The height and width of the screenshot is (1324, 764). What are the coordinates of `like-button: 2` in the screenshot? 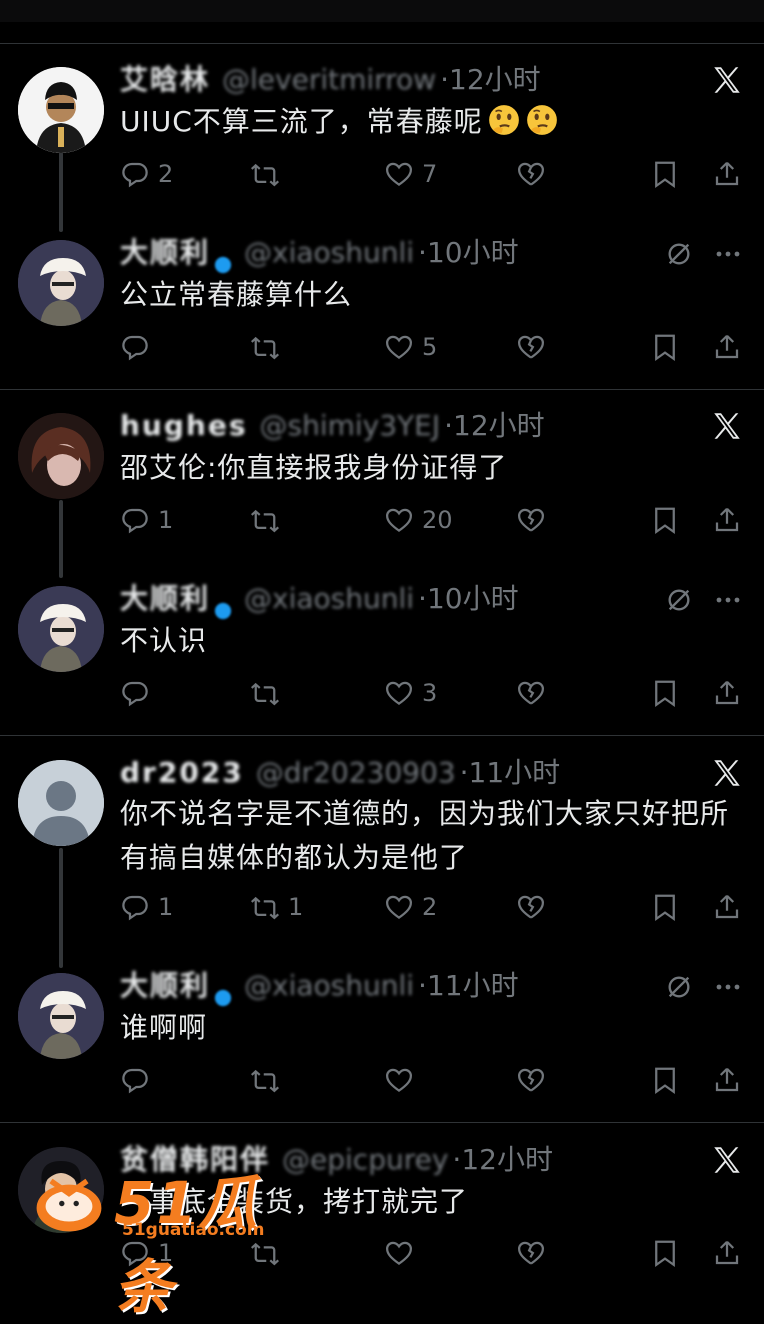 It's located at (410, 907).